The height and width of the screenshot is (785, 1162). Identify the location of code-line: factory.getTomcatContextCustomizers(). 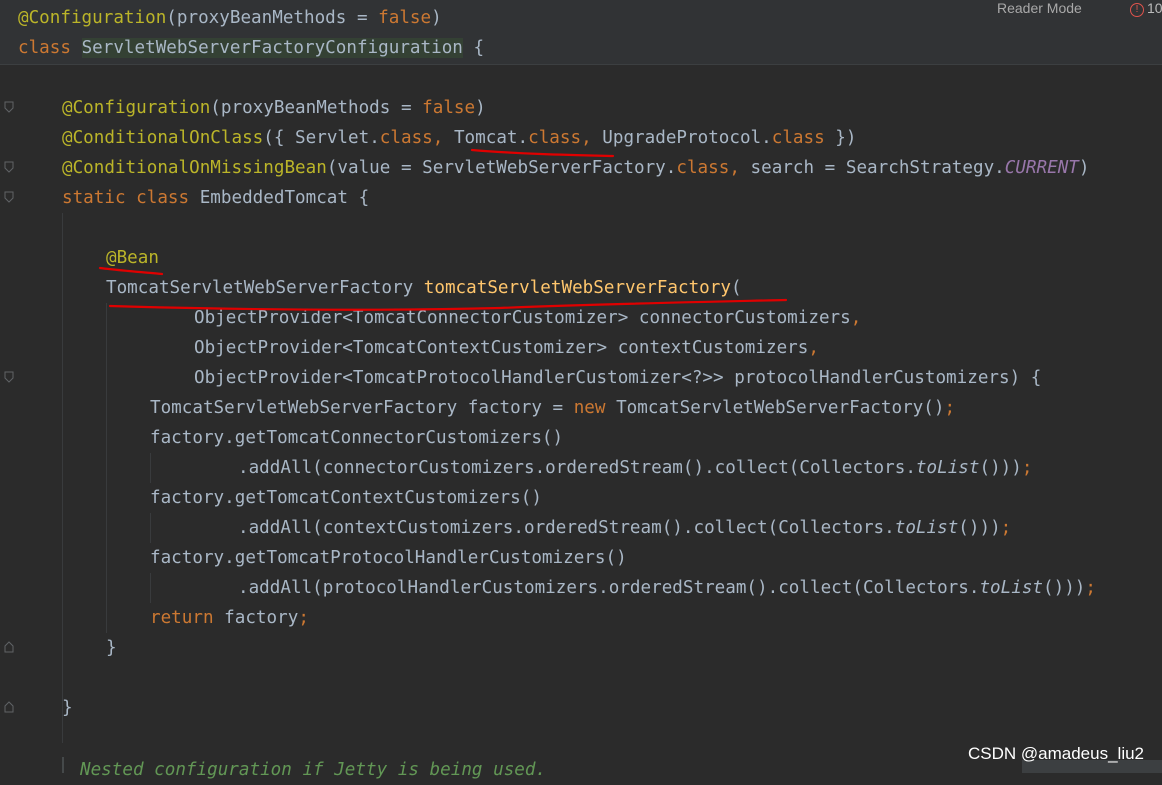
(346, 498).